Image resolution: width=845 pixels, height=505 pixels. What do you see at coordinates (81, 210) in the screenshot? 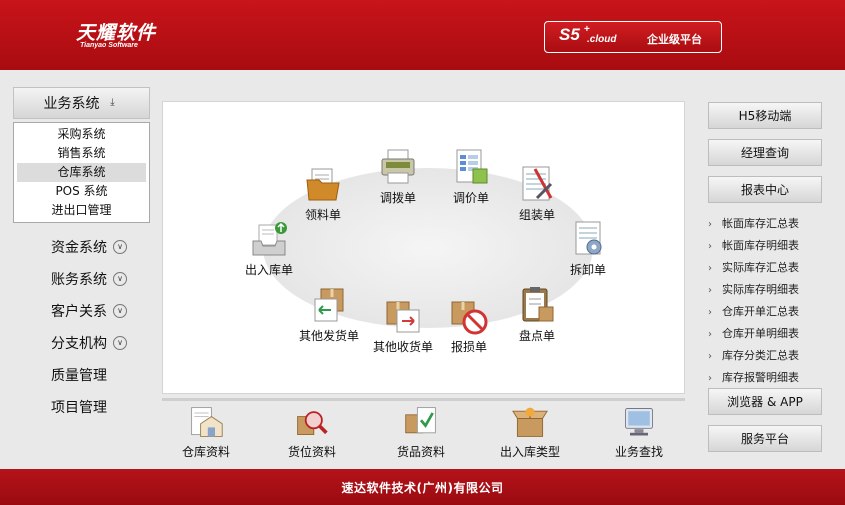
I see `submenu-item-import-export: 进出口管理` at bounding box center [81, 210].